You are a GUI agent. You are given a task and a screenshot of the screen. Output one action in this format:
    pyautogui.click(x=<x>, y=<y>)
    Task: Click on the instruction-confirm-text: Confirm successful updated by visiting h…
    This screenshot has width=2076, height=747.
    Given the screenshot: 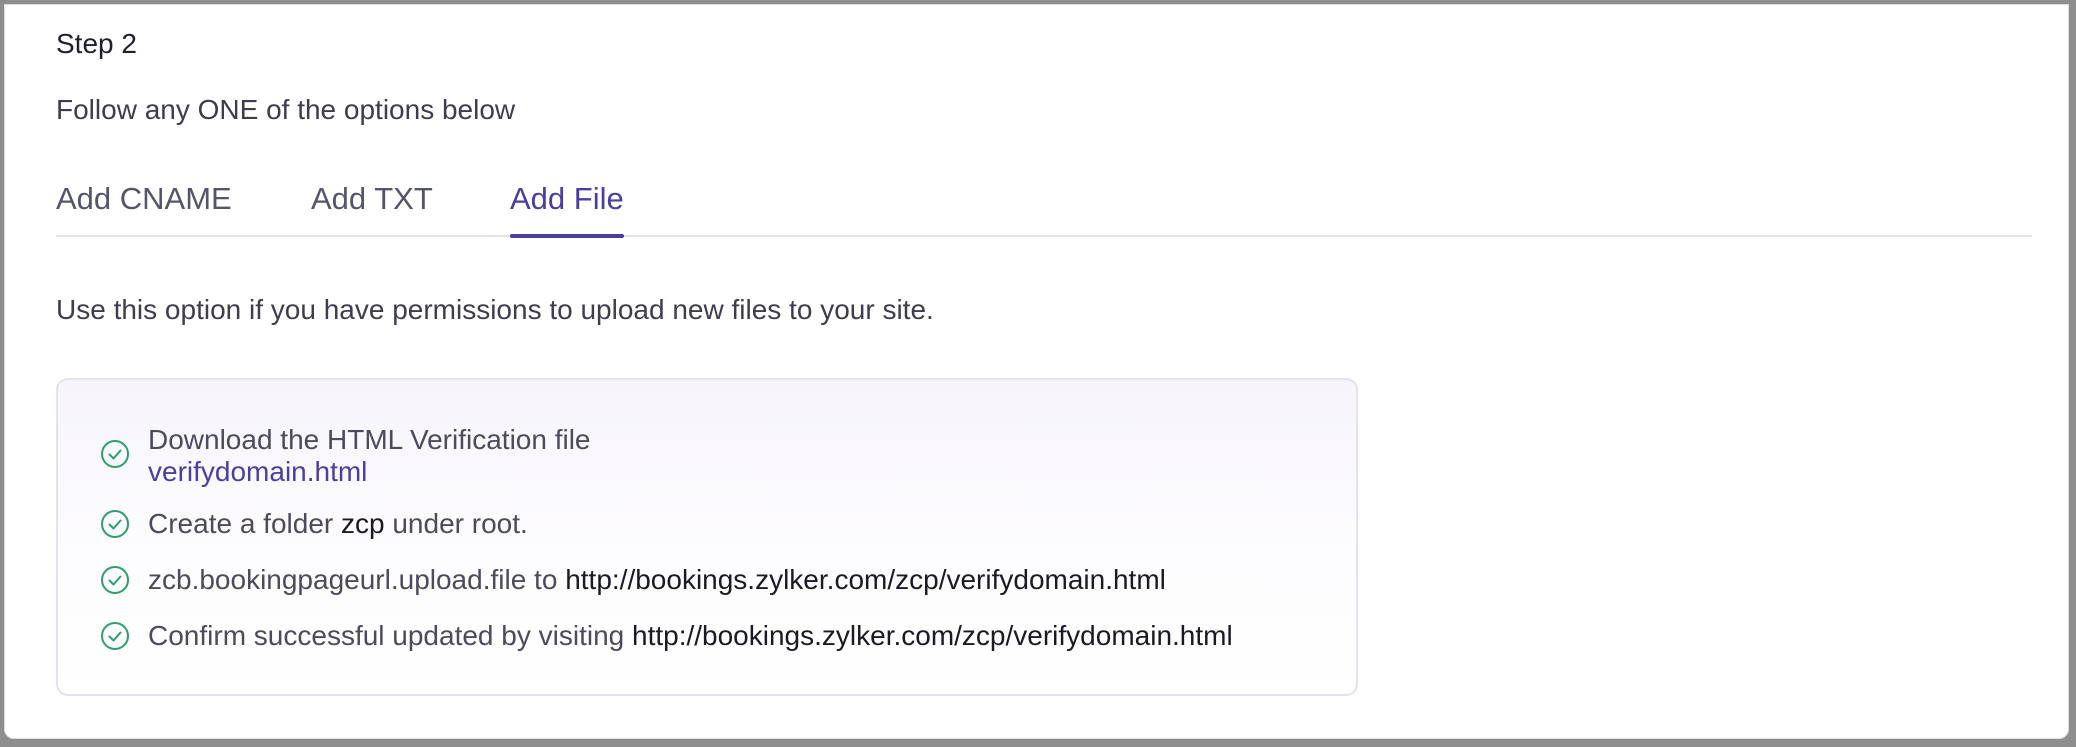 What is the action you would take?
    pyautogui.click(x=690, y=636)
    